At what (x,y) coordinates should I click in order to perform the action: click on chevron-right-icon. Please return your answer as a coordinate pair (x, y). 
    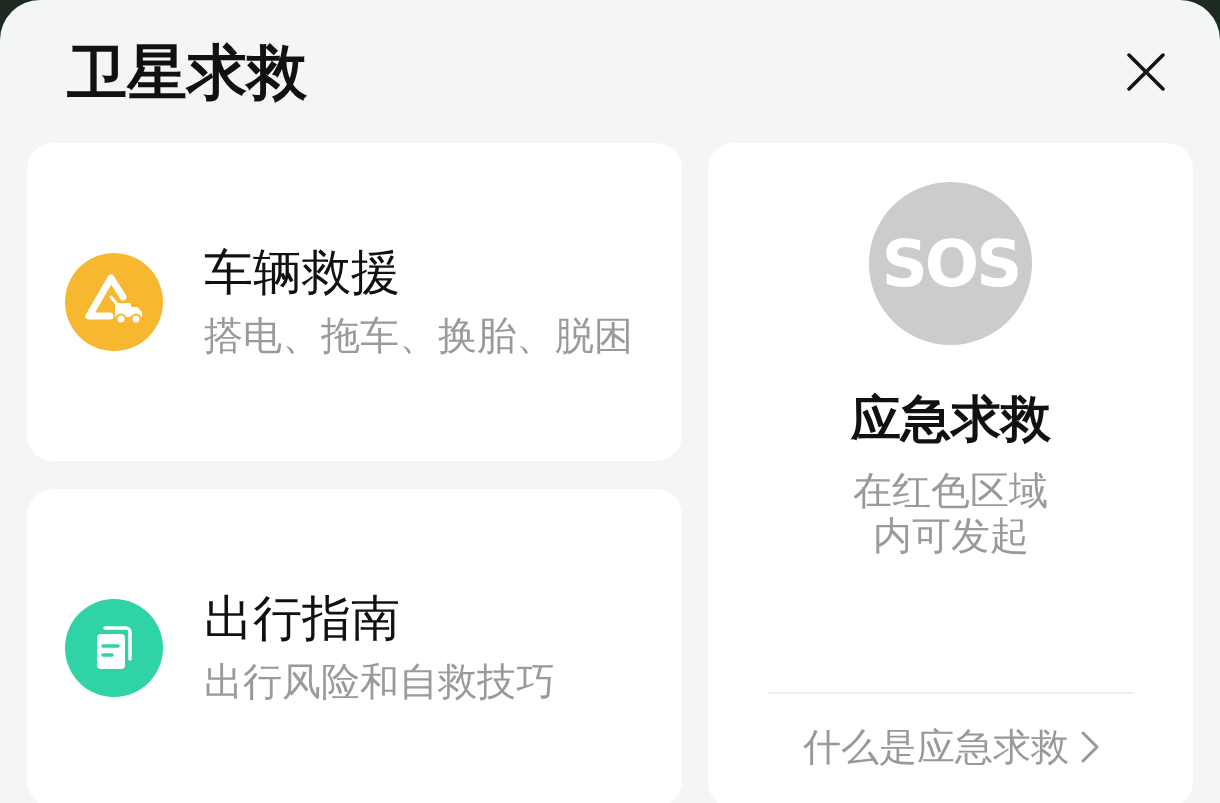
    Looking at the image, I should click on (1089, 747).